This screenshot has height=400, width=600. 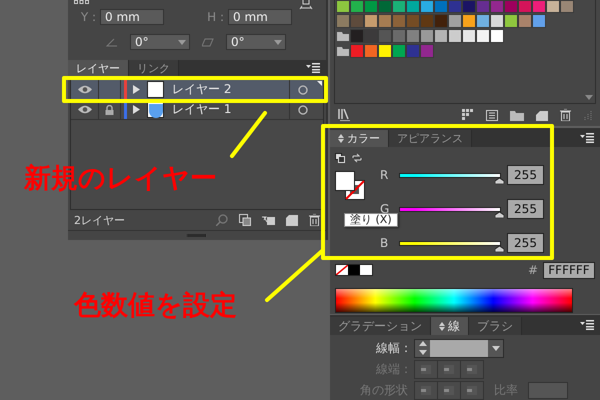 What do you see at coordinates (422, 352) in the screenshot?
I see `stepper-down-icon` at bounding box center [422, 352].